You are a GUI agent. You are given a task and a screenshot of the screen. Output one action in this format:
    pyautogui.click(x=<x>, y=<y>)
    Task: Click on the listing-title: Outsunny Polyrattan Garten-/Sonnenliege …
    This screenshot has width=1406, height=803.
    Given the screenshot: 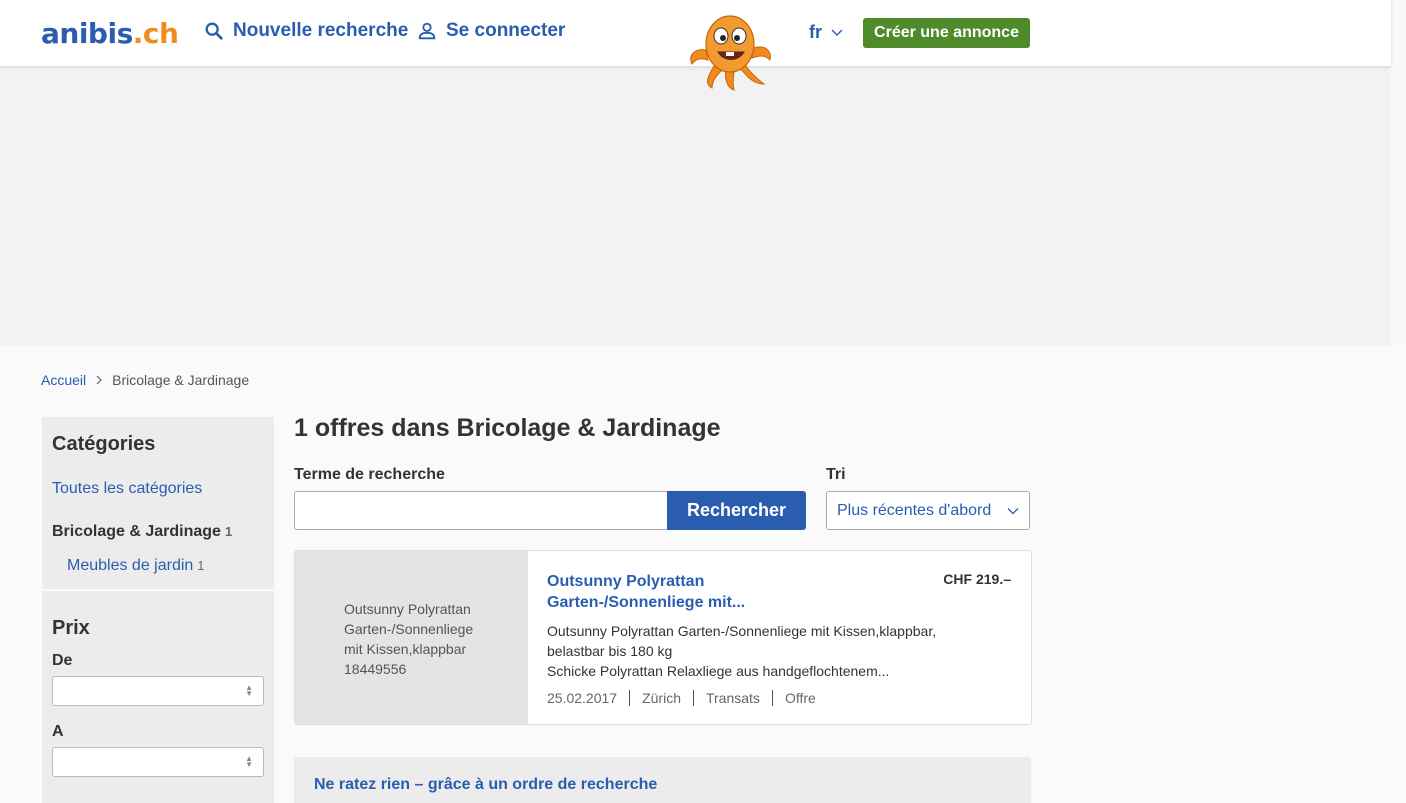 What is the action you would take?
    pyautogui.click(x=662, y=592)
    